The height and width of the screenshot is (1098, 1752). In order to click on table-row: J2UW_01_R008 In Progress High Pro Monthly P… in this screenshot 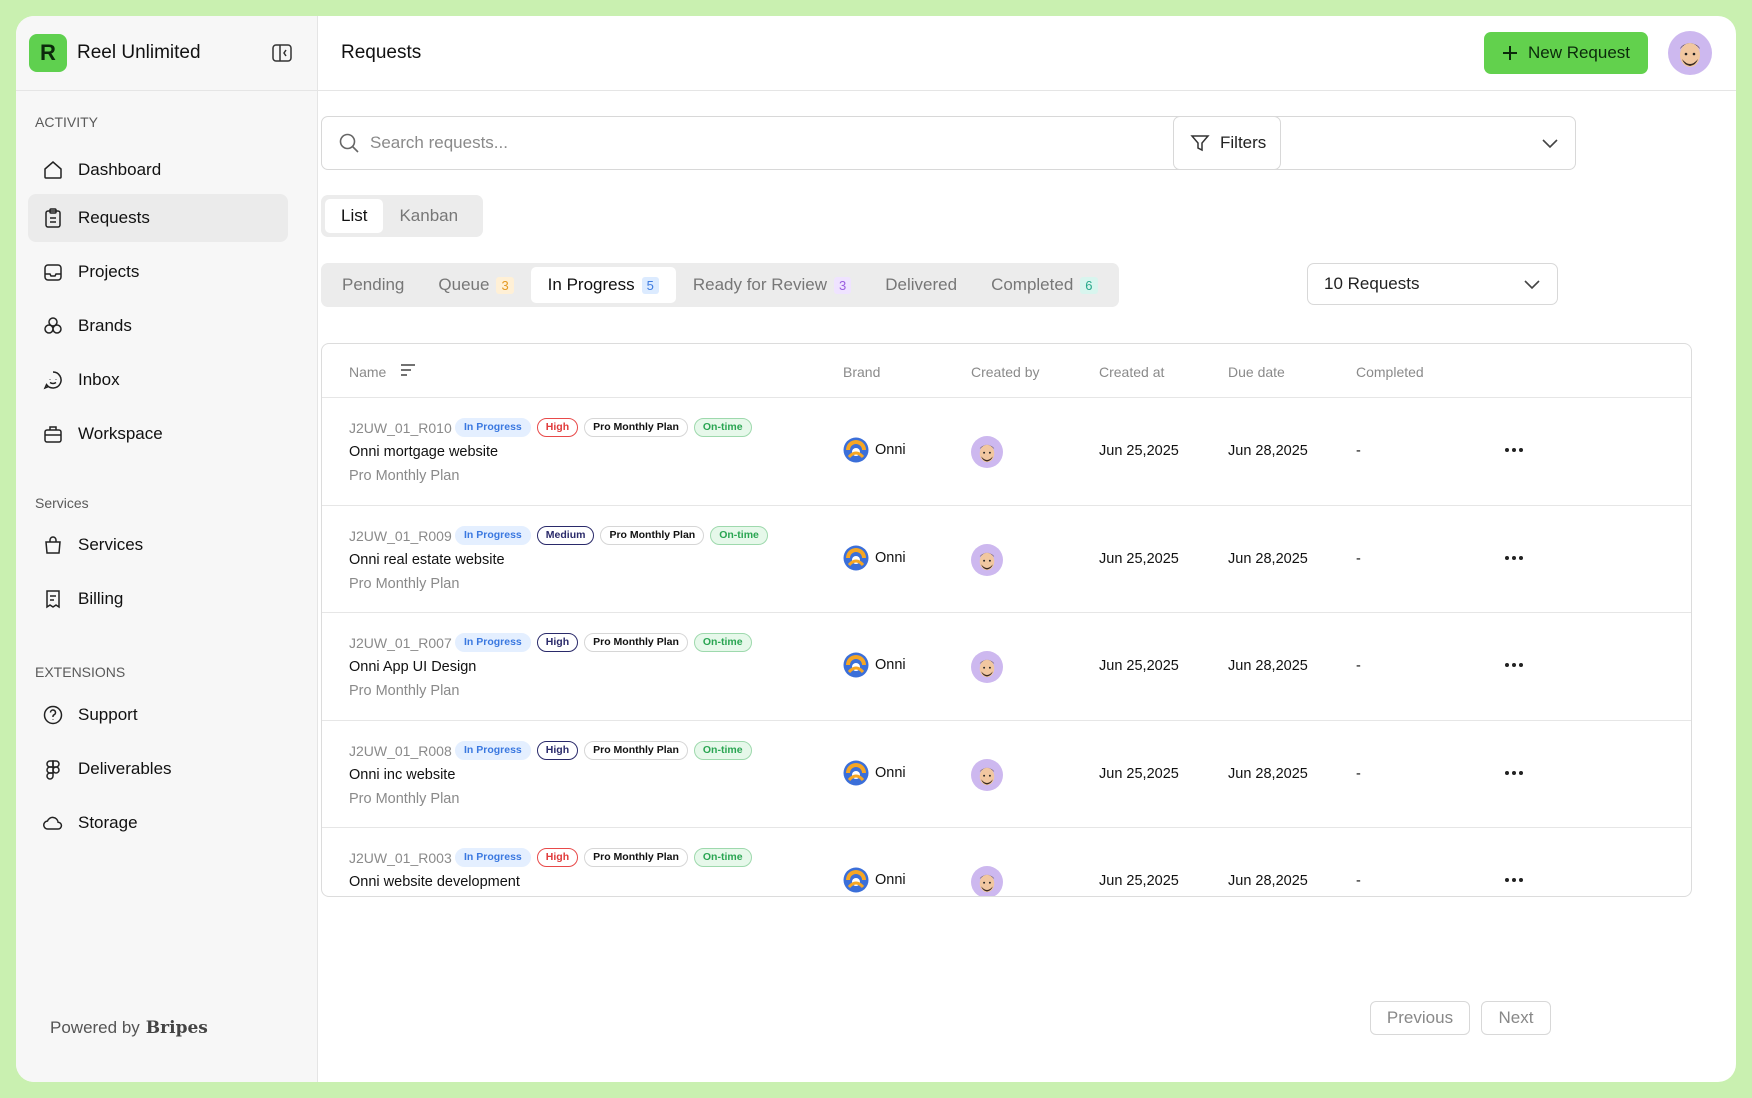, I will do `click(1006, 774)`.